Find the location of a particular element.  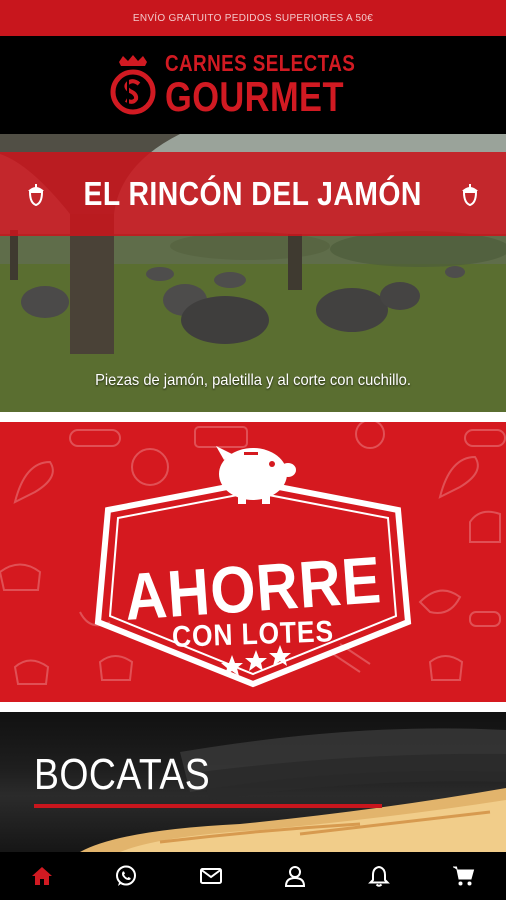

user-icon is located at coordinates (295, 876).